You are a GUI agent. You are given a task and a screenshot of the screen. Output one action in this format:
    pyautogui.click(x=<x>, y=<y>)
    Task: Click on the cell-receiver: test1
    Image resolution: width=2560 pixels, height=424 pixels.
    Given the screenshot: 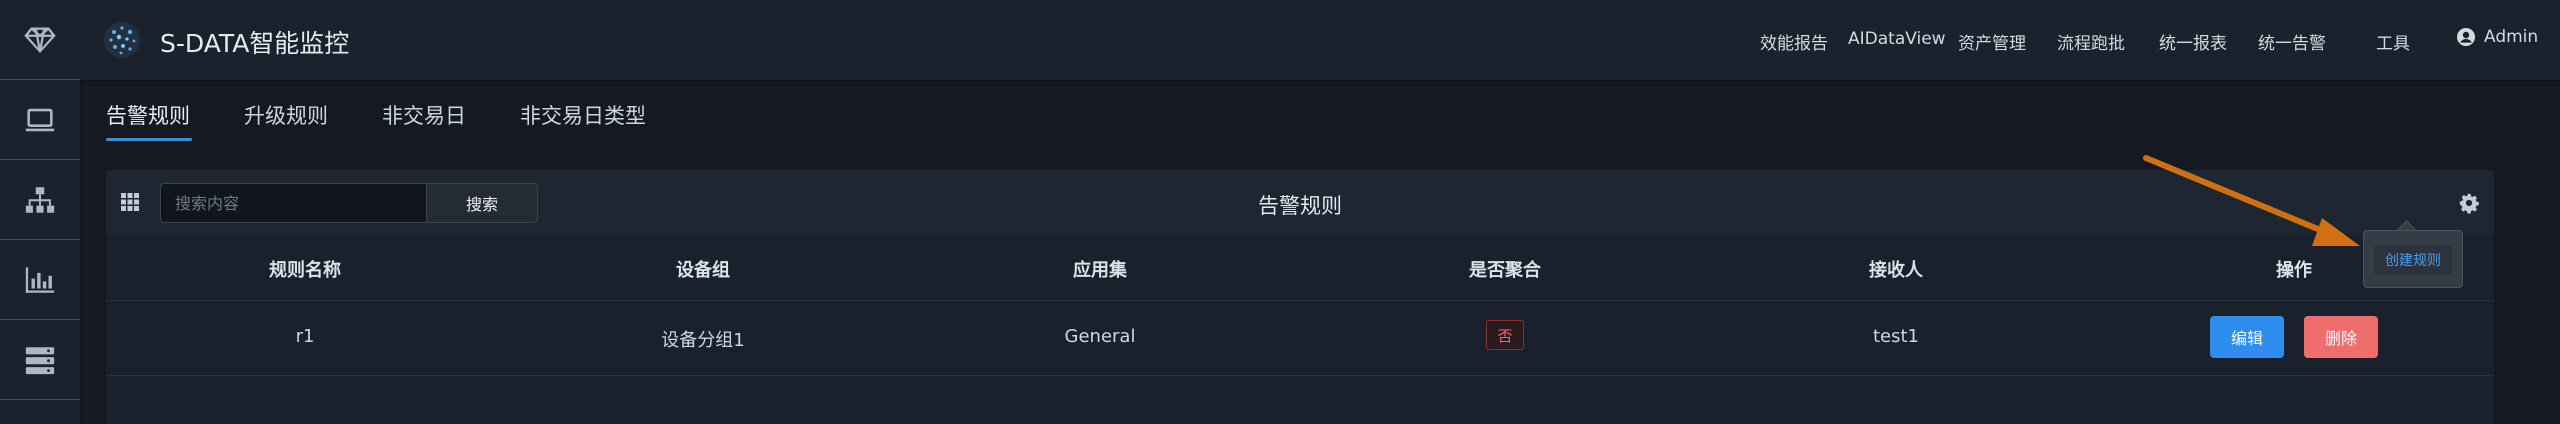 What is the action you would take?
    pyautogui.click(x=1896, y=336)
    